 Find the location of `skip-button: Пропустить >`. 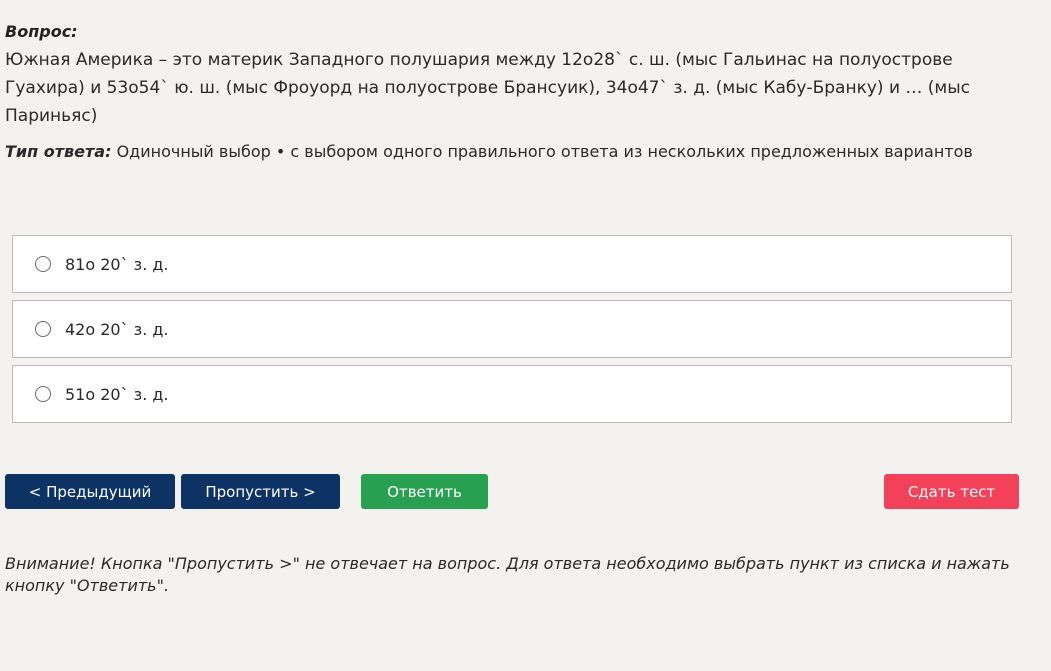

skip-button: Пропустить > is located at coordinates (260, 491).